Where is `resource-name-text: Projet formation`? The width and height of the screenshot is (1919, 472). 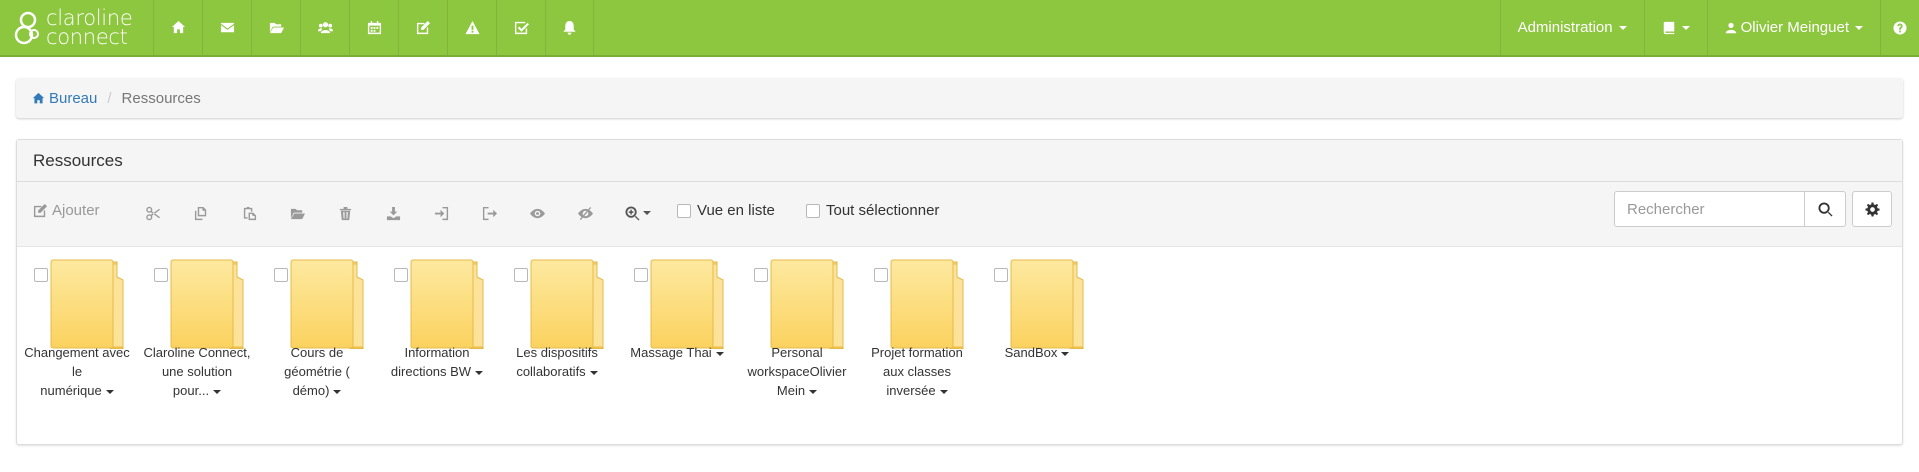
resource-name-text: Projet formation is located at coordinates (917, 352).